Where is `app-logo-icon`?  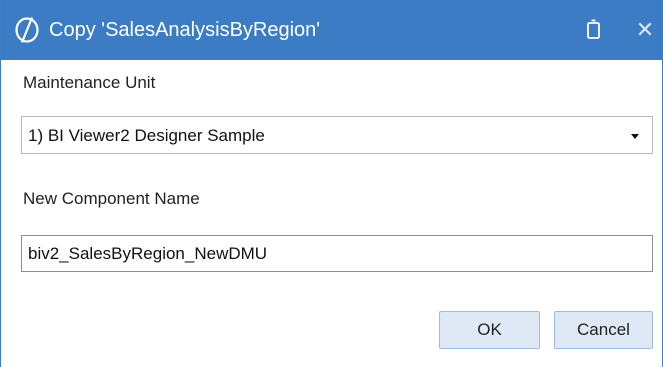
app-logo-icon is located at coordinates (27, 30).